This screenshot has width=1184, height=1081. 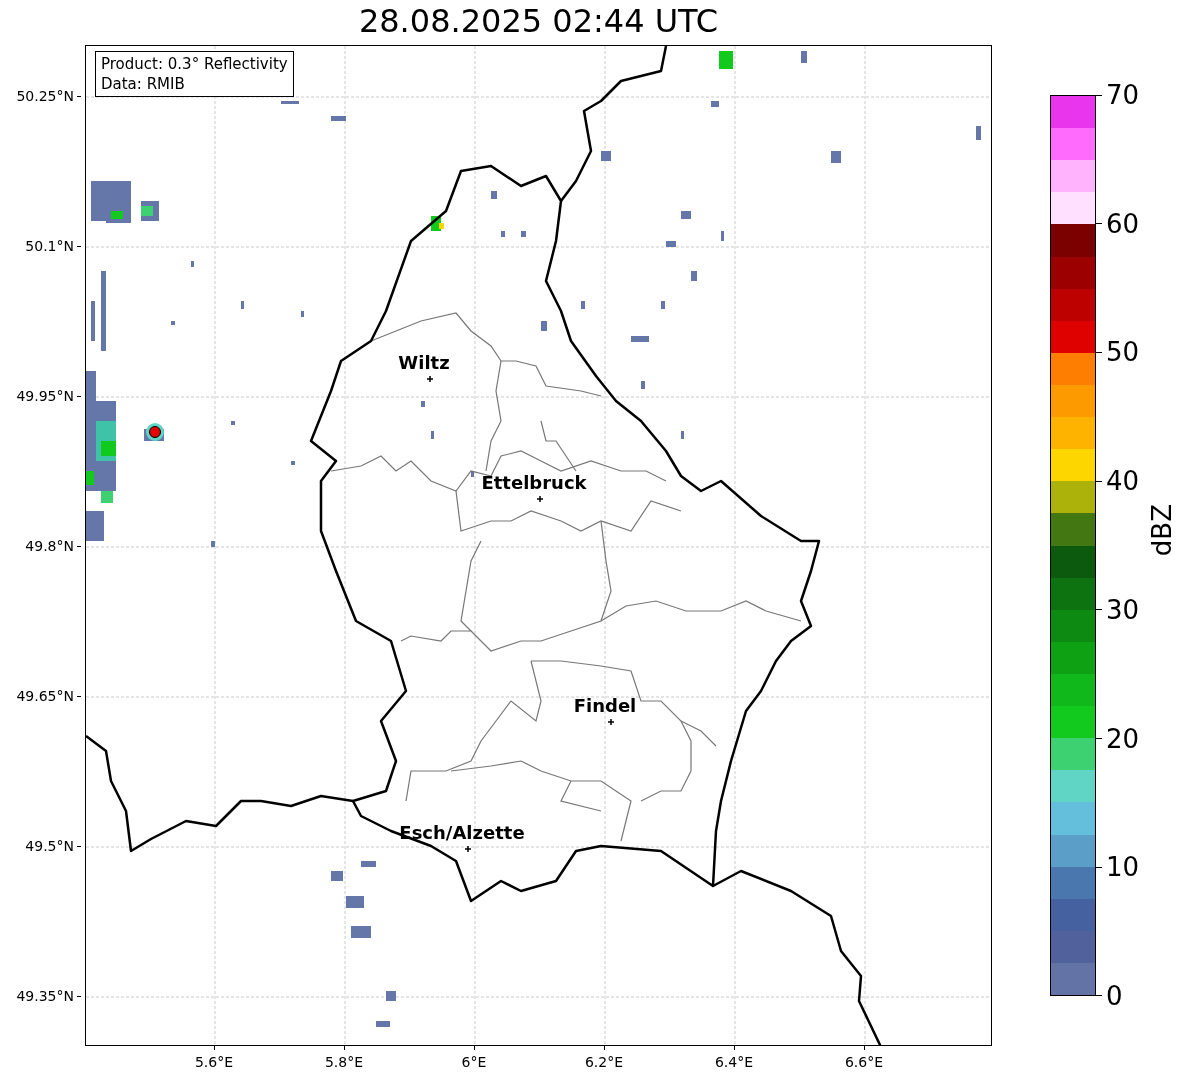 I want to click on axis-tick-label: 50.25°N, so click(x=45, y=96).